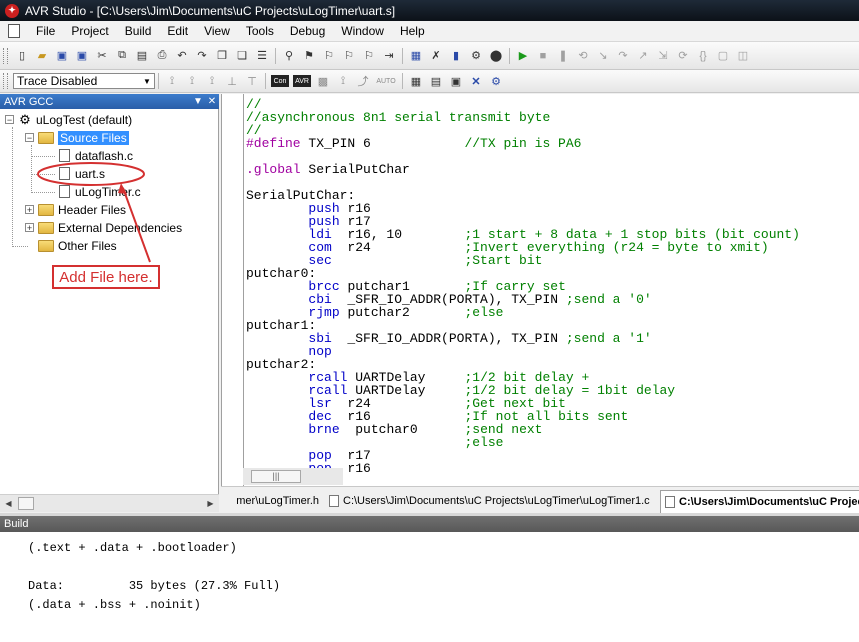 The width and height of the screenshot is (859, 642). Describe the element at coordinates (456, 81) in the screenshot. I see `io-view-icon: ▣` at that location.